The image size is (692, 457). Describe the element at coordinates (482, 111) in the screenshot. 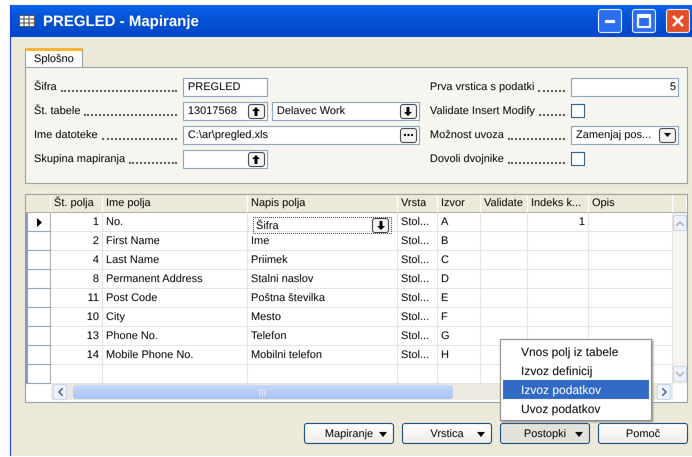

I see `field-label: Validate Insert Modify` at that location.